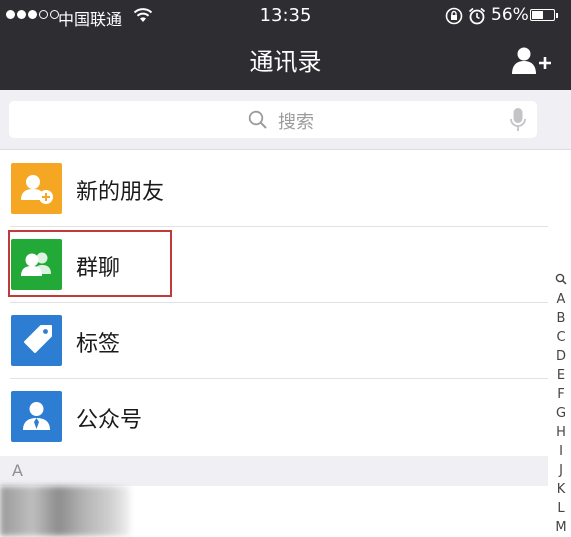  What do you see at coordinates (518, 120) in the screenshot?
I see `microphone-icon` at bounding box center [518, 120].